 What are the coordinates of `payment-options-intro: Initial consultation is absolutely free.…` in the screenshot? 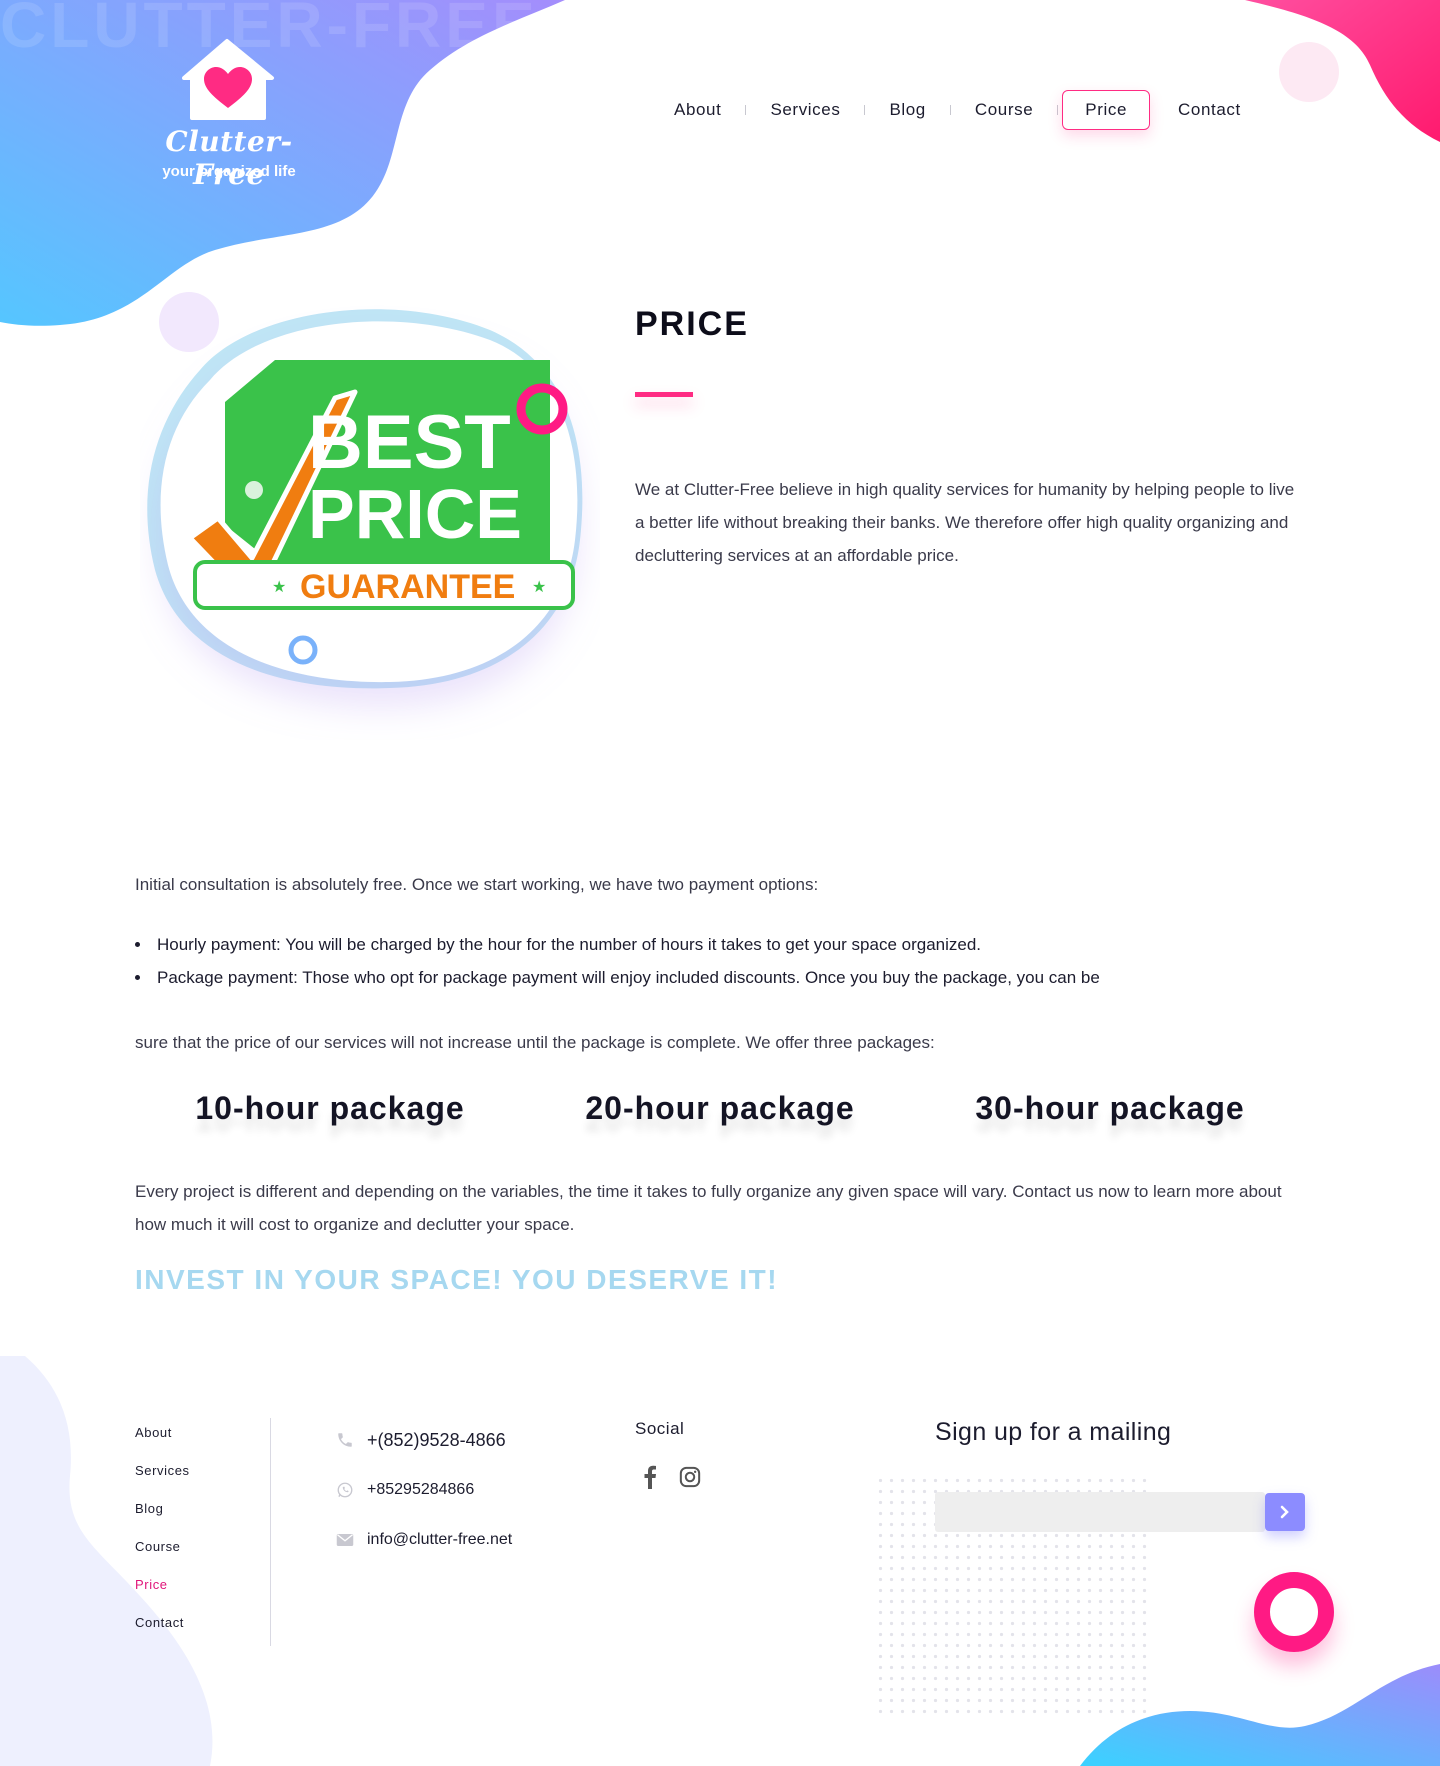 It's located at (477, 884).